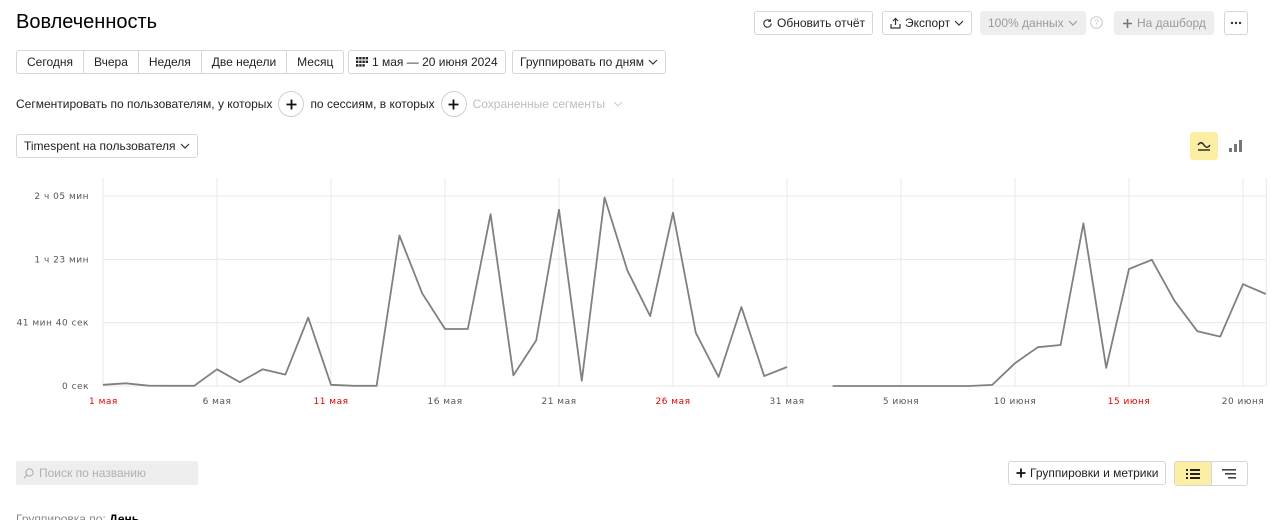 The height and width of the screenshot is (520, 1280). Describe the element at coordinates (53, 324) in the screenshot. I see `y-tick-label: 41 мин 40 сек` at that location.